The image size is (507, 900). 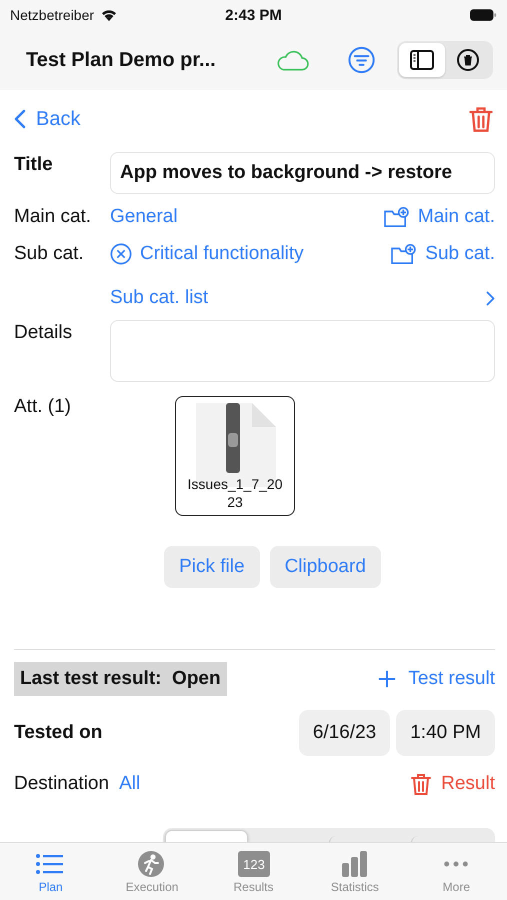 What do you see at coordinates (302, 351) in the screenshot?
I see `details-field` at bounding box center [302, 351].